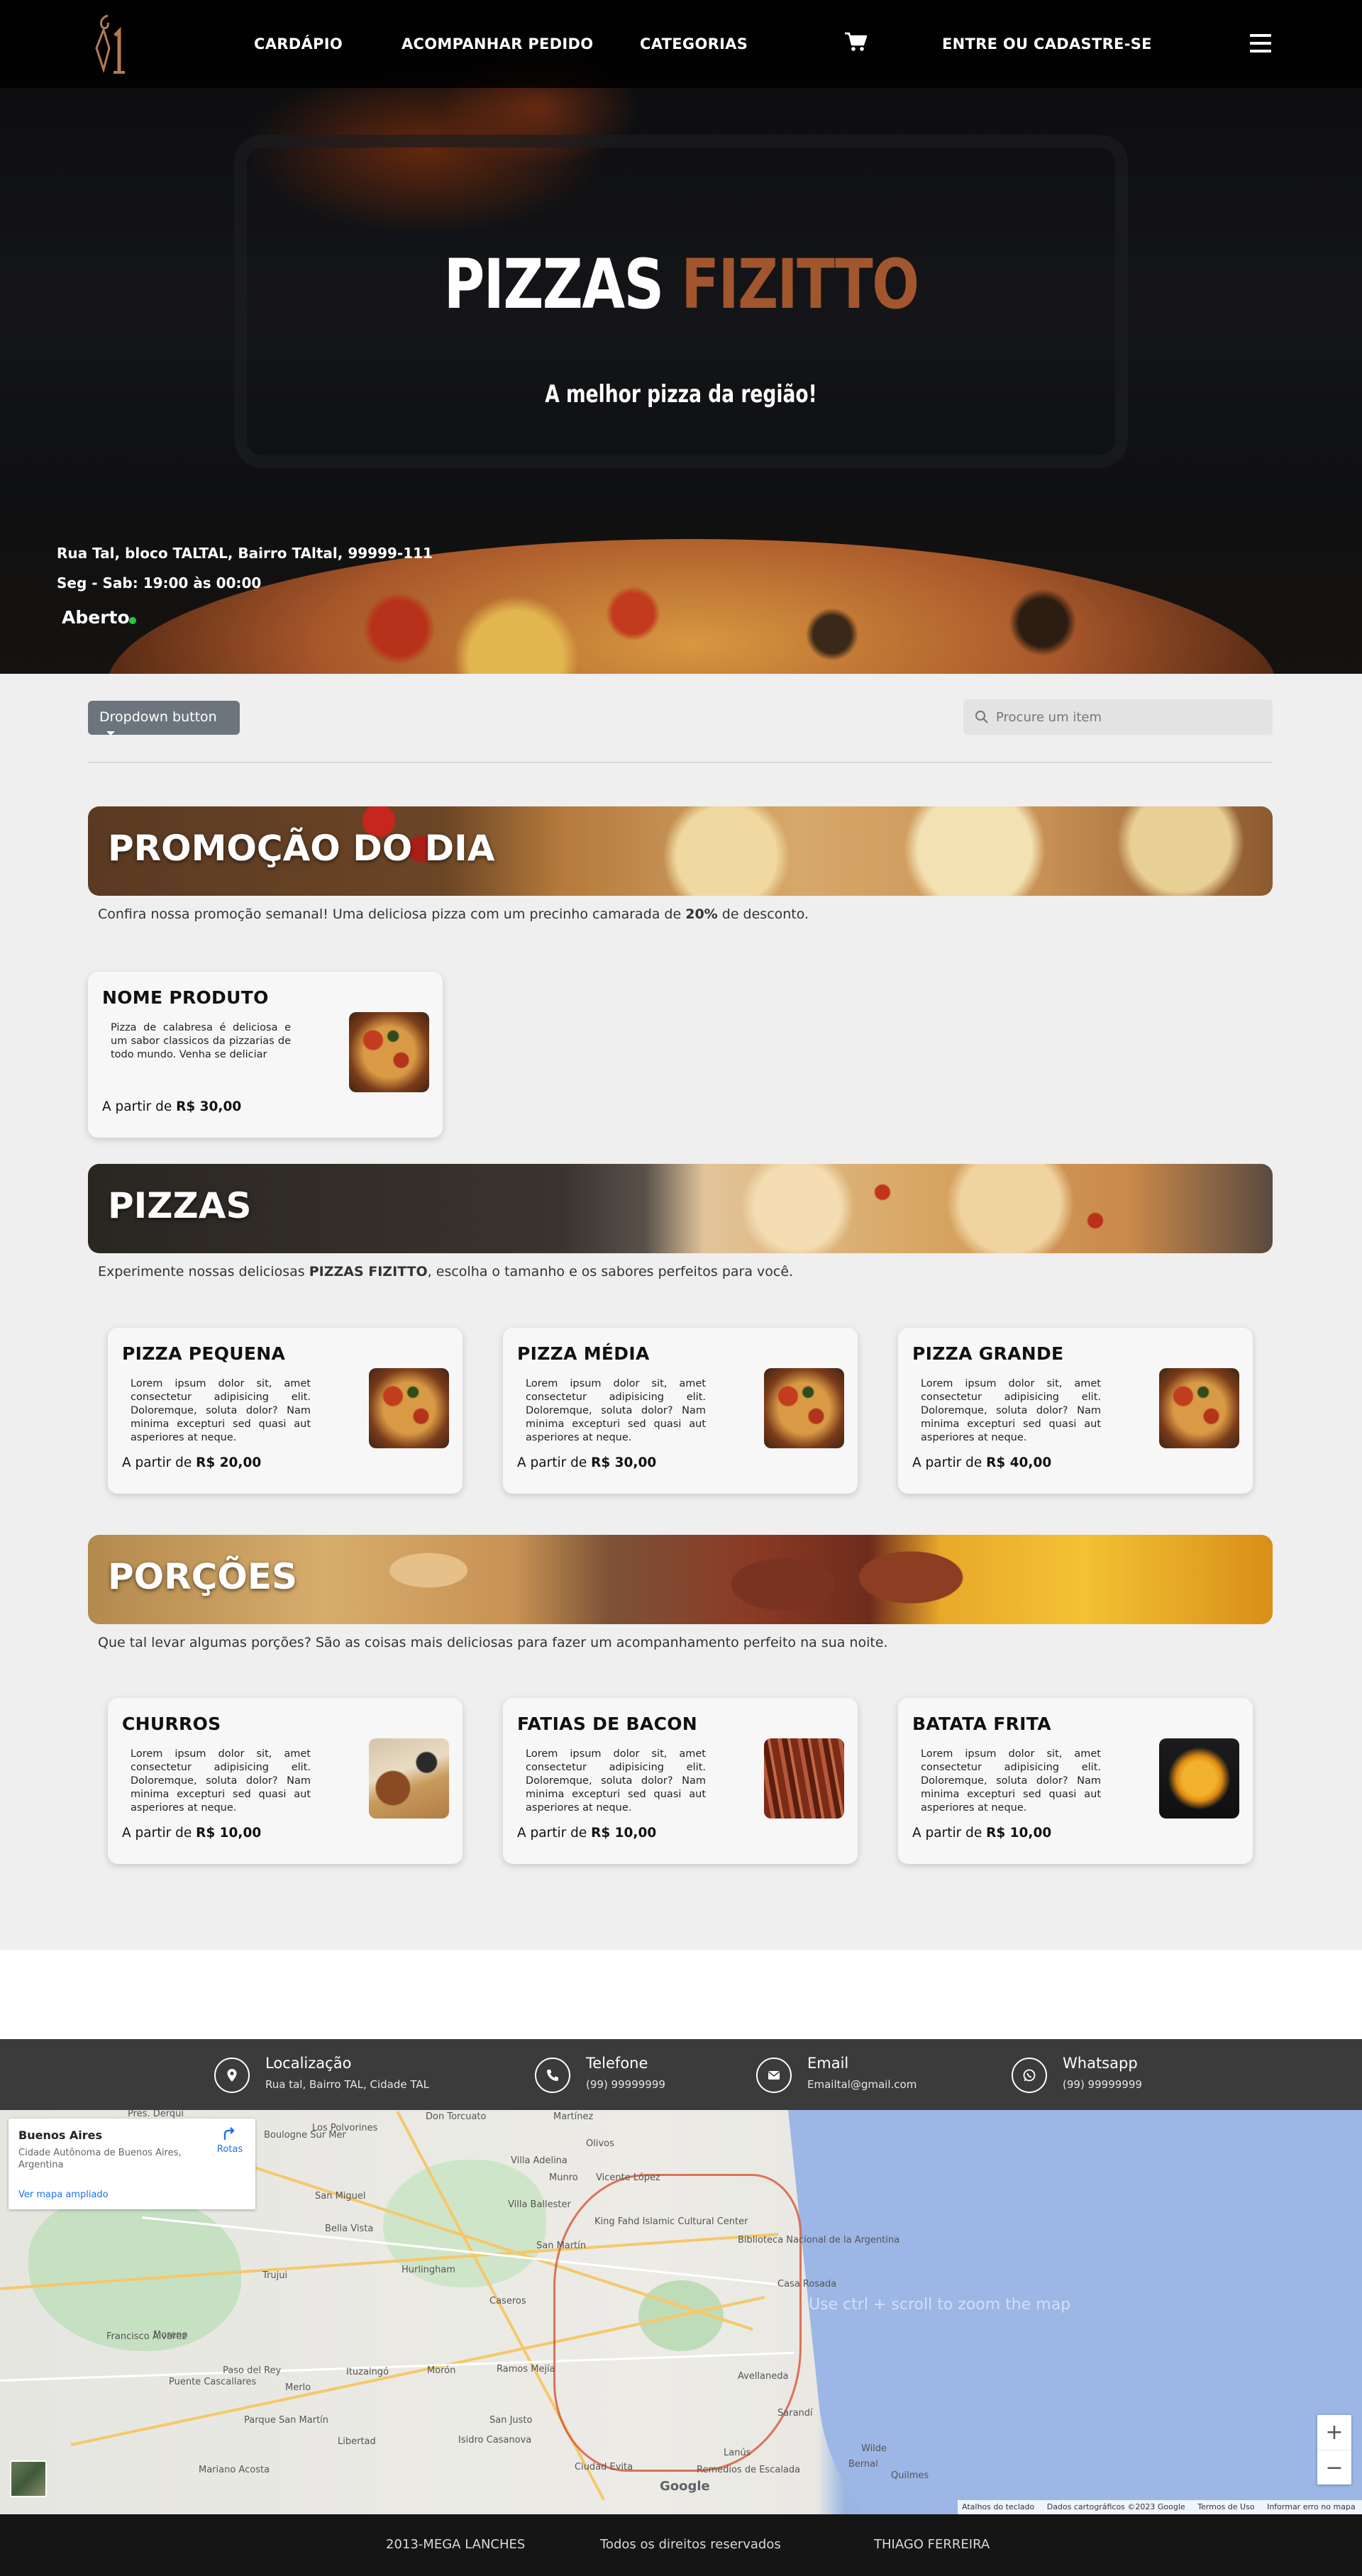 The width and height of the screenshot is (1362, 2576). I want to click on category-dropdown-button: Dropdown button, so click(164, 718).